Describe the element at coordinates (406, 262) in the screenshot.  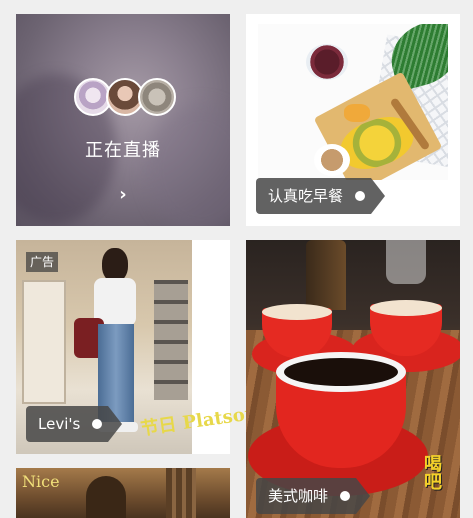
I see `glass` at that location.